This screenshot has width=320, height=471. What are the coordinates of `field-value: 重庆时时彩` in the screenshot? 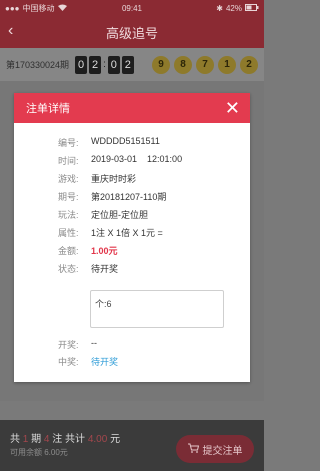 It's located at (114, 179).